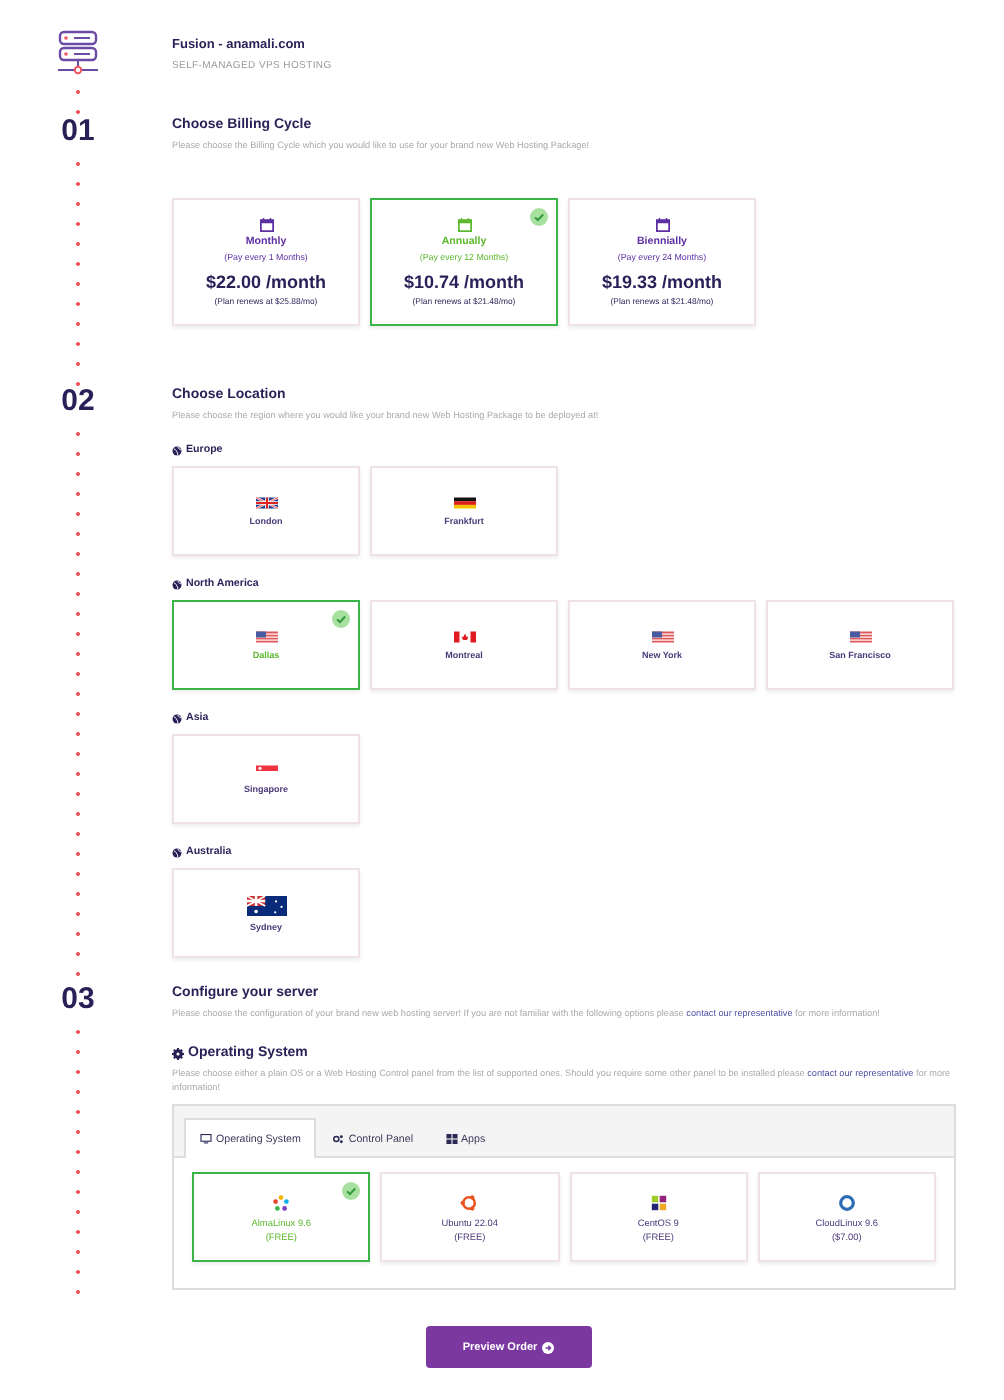 This screenshot has width=1004, height=1400. What do you see at coordinates (78, 1000) in the screenshot?
I see `step-number: 03` at bounding box center [78, 1000].